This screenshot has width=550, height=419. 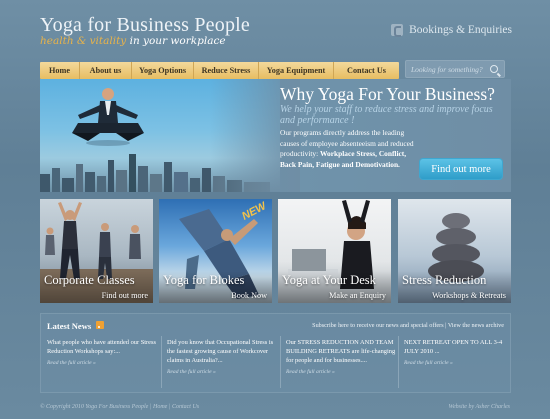 I want to click on search-input, so click(x=450, y=69).